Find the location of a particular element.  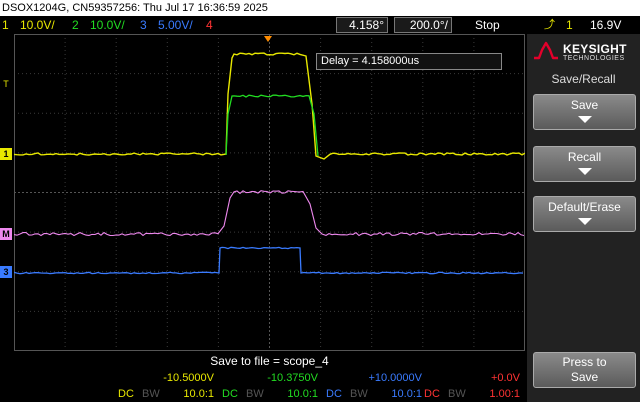

ch1-offset: -10.5000V is located at coordinates (188, 378).